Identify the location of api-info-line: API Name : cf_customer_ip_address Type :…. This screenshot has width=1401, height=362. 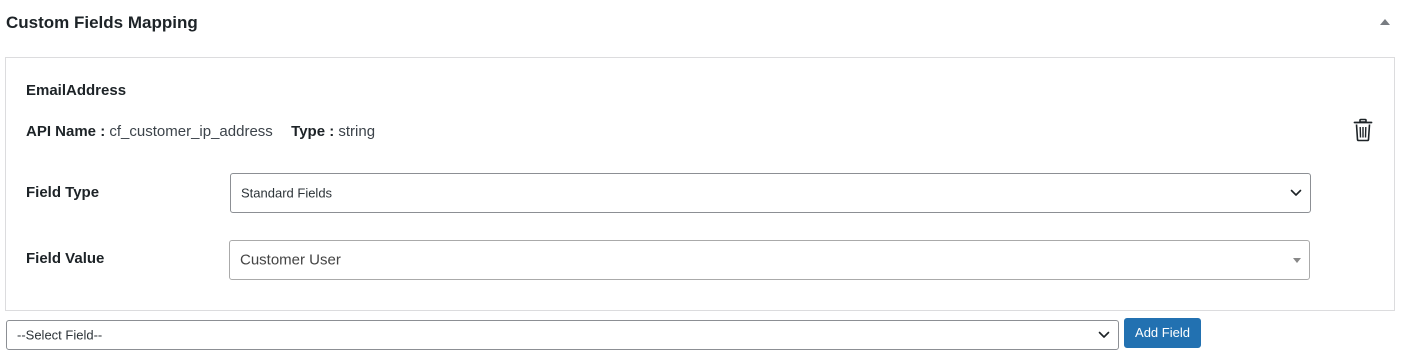
(200, 131).